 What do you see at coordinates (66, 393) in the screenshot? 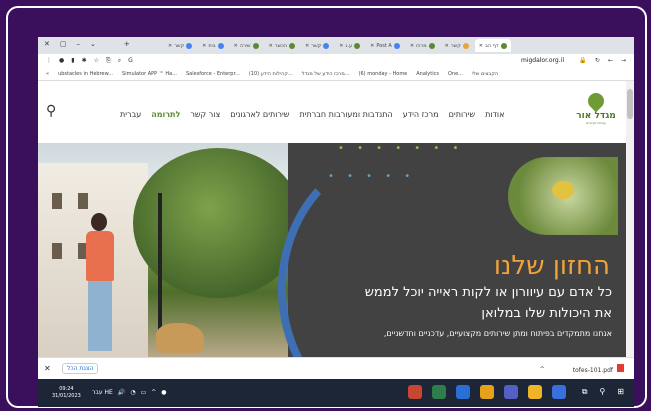
I see `taskbar-clock: 09:24 31/01/2023` at bounding box center [66, 393].